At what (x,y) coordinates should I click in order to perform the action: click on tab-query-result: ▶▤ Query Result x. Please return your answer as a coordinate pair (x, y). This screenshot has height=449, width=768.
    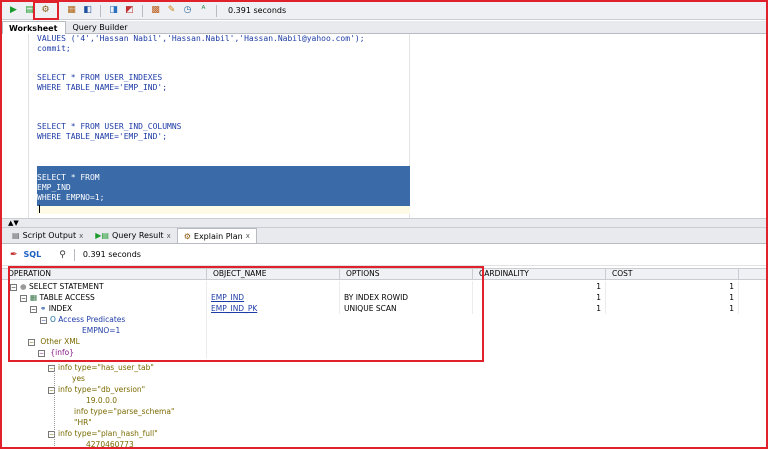
    Looking at the image, I should click on (132, 235).